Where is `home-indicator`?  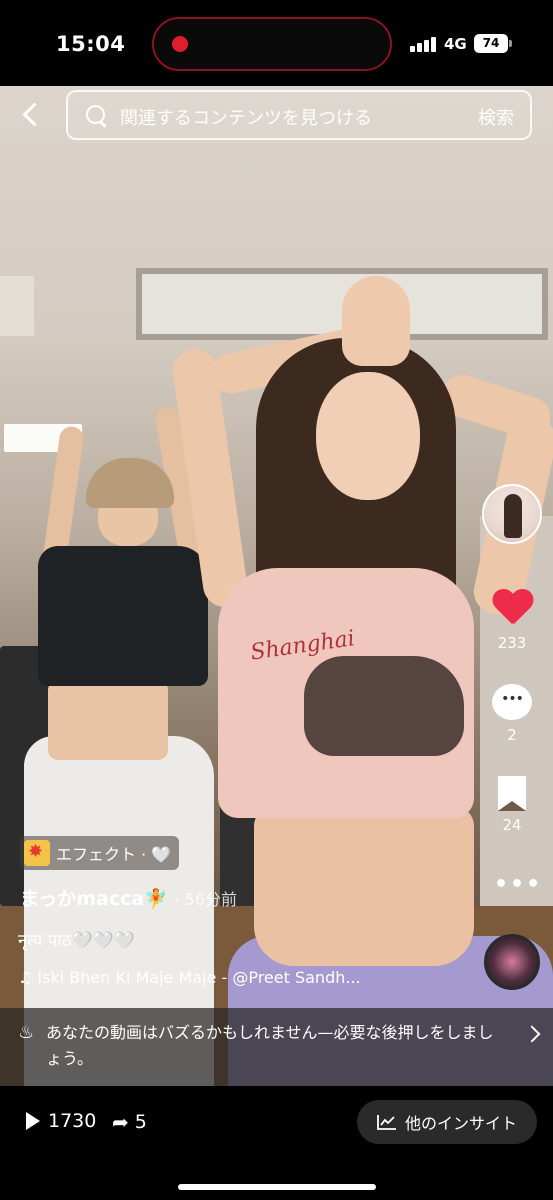
home-indicator is located at coordinates (277, 1187).